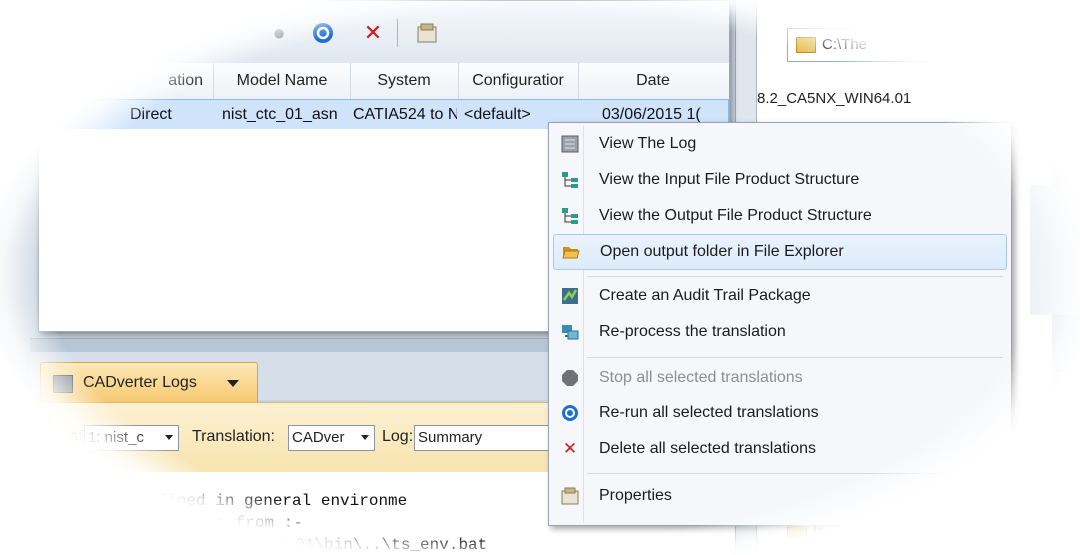  I want to click on path-text: C:\The, so click(845, 44).